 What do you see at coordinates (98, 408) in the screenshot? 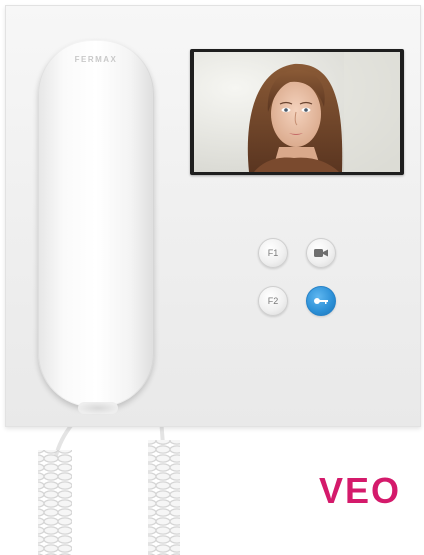
I see `handset-cradle` at bounding box center [98, 408].